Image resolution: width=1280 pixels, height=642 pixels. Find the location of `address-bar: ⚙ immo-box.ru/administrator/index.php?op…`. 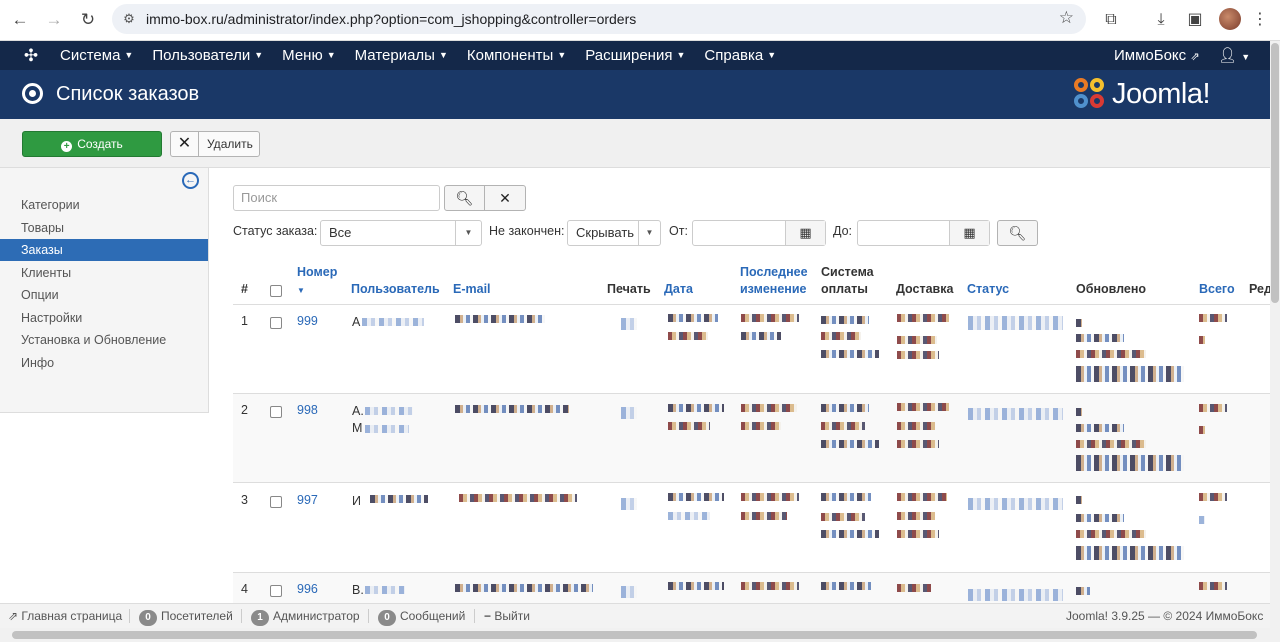

address-bar: ⚙ immo-box.ru/administrator/index.php?op… is located at coordinates (599, 19).